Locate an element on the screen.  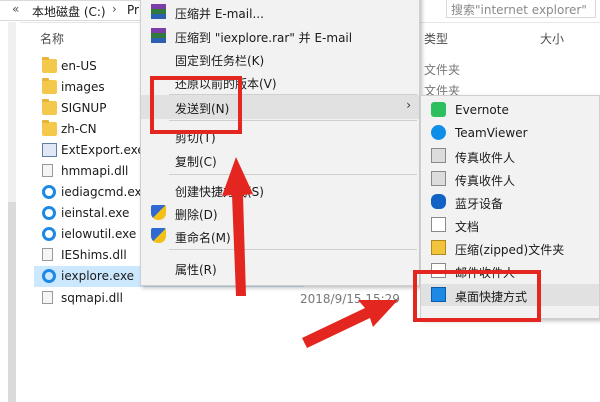
arrow-to-send-to-icon is located at coordinates (237, 226).